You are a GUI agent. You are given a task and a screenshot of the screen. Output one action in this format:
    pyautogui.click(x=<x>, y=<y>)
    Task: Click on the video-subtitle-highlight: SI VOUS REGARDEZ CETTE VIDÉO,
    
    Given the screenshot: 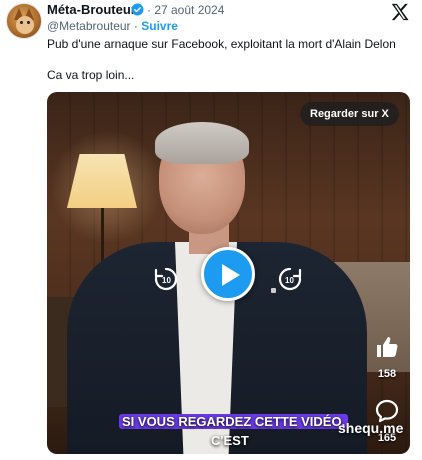 What is the action you would take?
    pyautogui.click(x=234, y=421)
    